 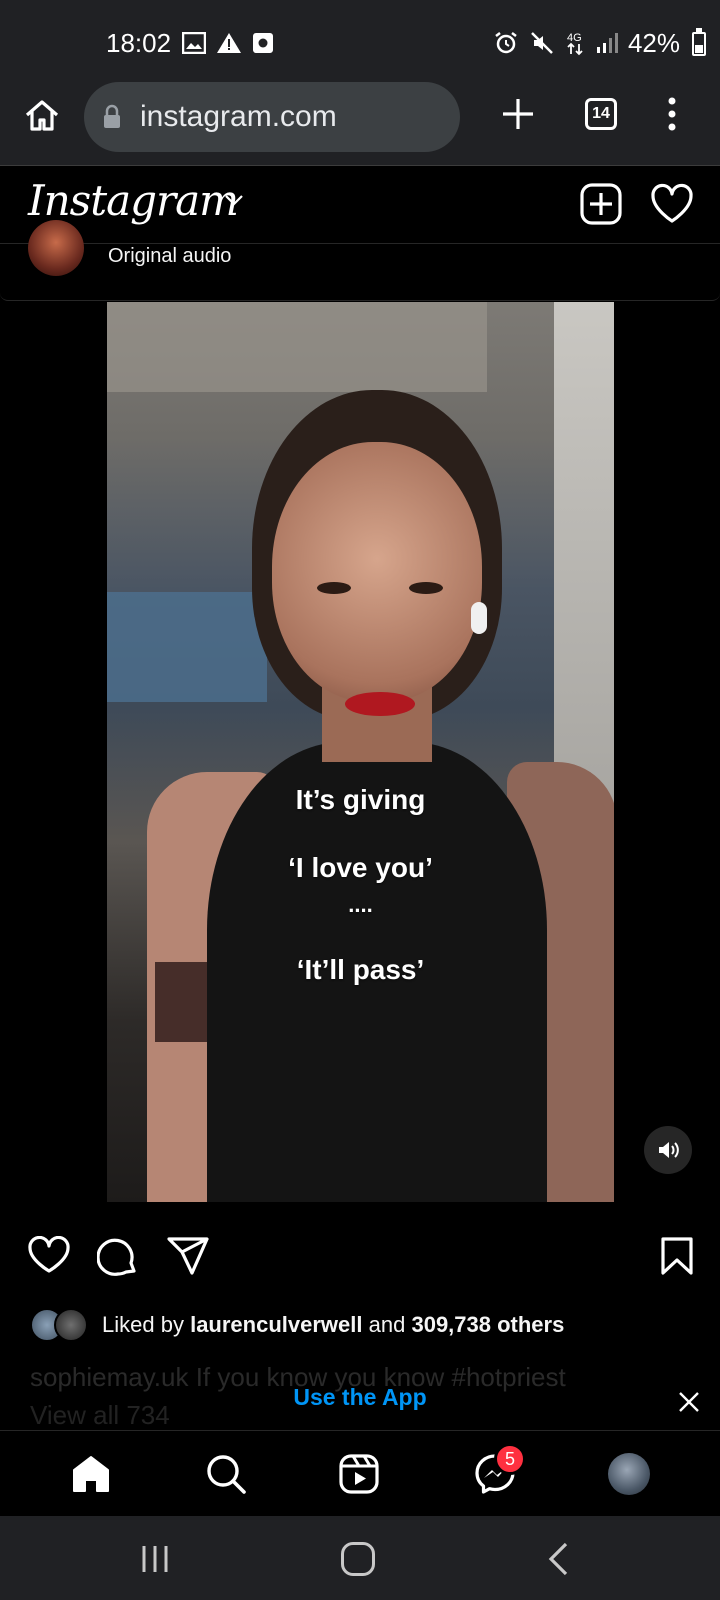 What do you see at coordinates (112, 116) in the screenshot?
I see `lock-icon` at bounding box center [112, 116].